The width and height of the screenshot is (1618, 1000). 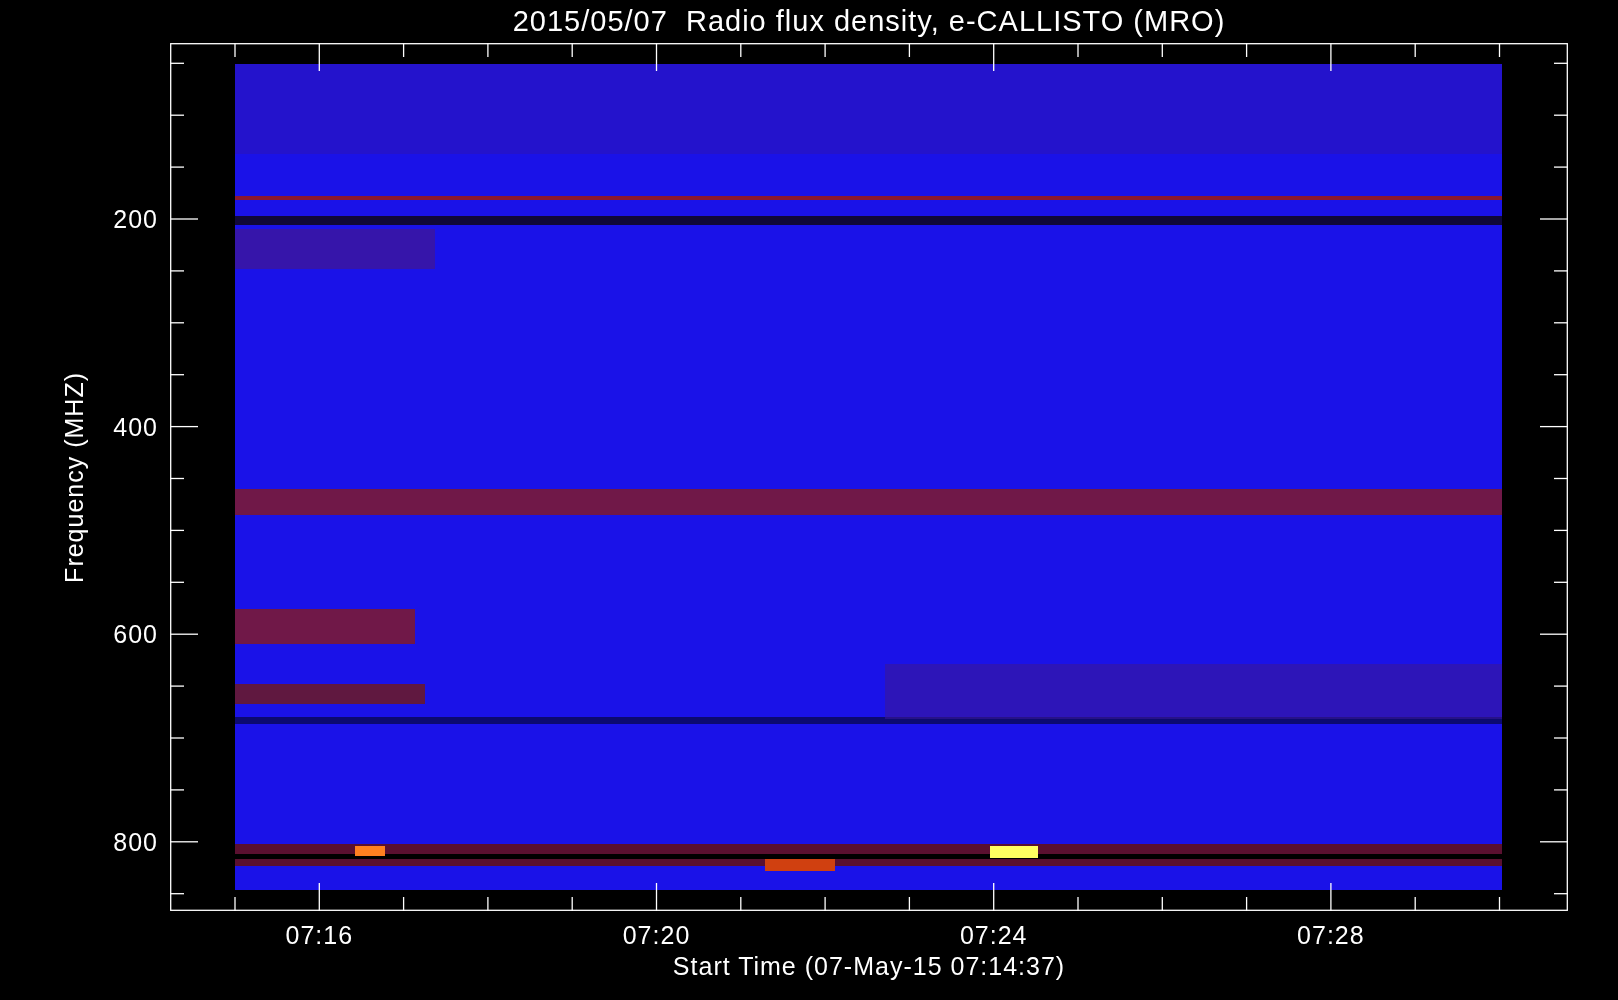 I want to click on y-tick-label: 400, so click(x=135, y=426).